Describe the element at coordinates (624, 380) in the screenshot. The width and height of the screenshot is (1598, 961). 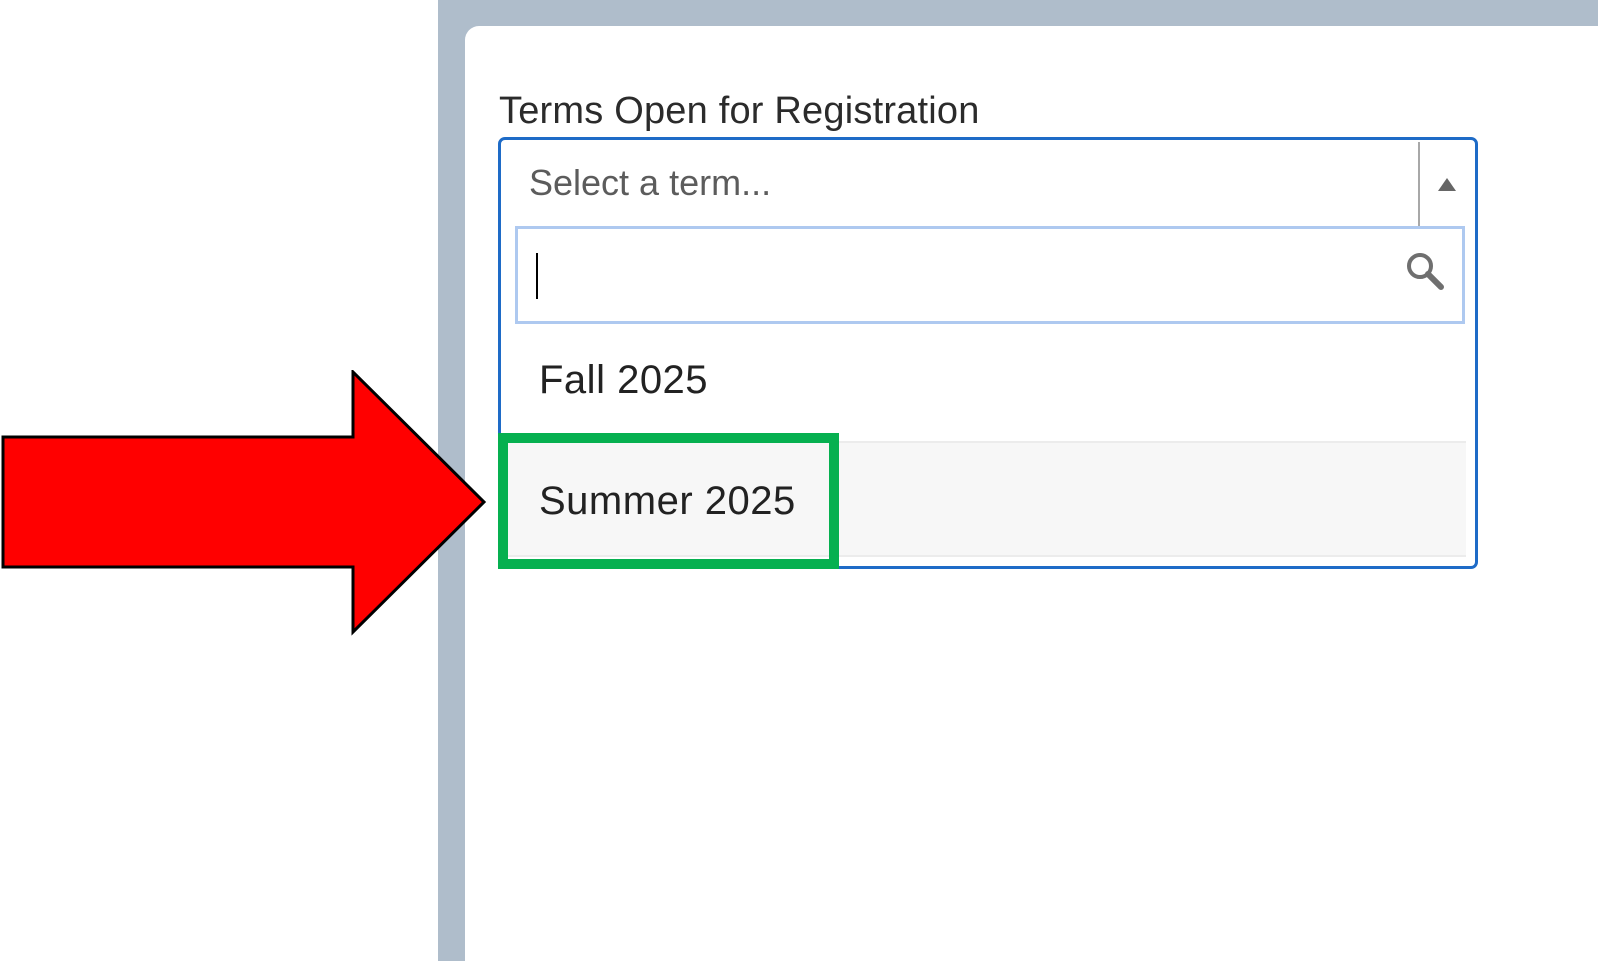
I see `option-label: Fall 2025` at that location.